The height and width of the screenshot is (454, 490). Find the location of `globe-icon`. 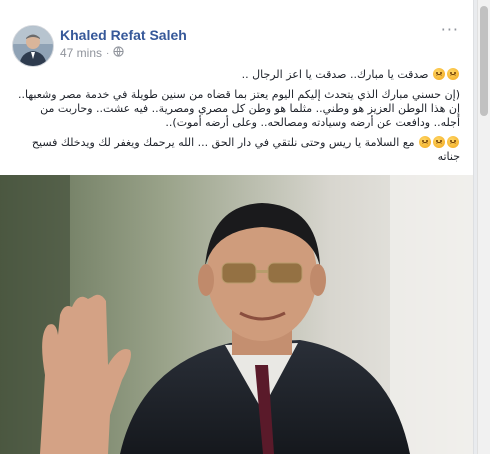

globe-icon is located at coordinates (119, 53).